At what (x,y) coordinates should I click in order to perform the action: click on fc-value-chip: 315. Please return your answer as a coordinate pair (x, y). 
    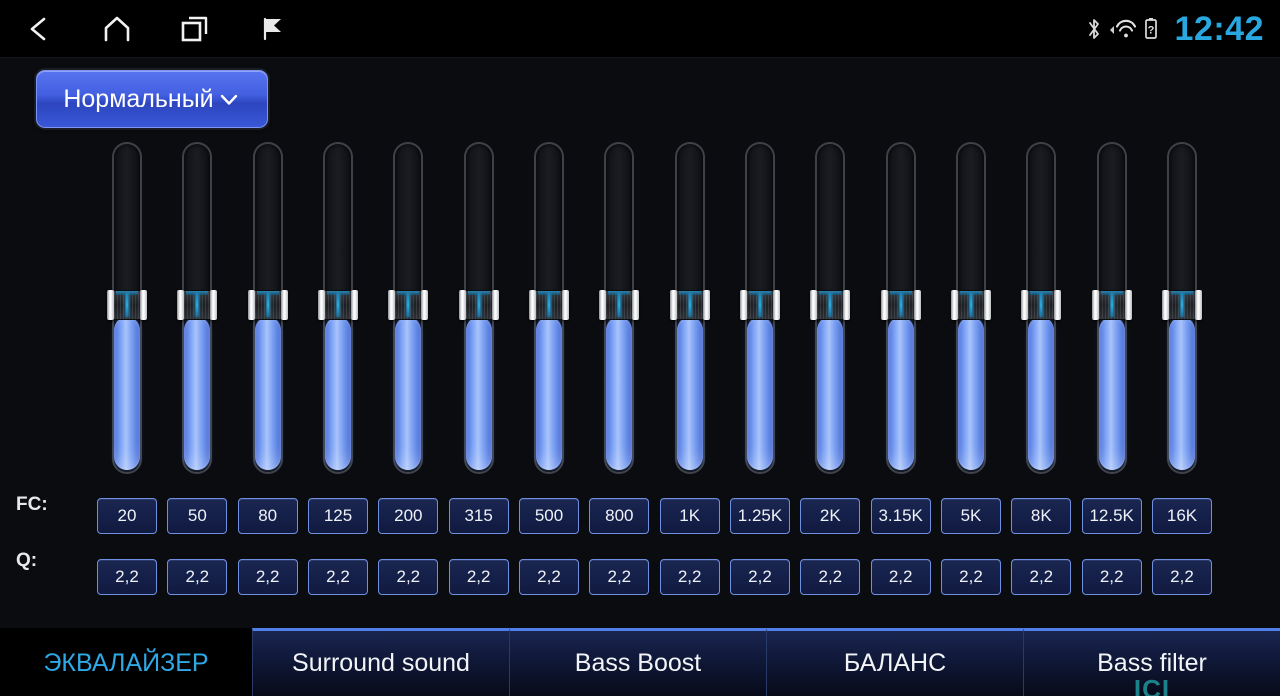
    Looking at the image, I should click on (478, 516).